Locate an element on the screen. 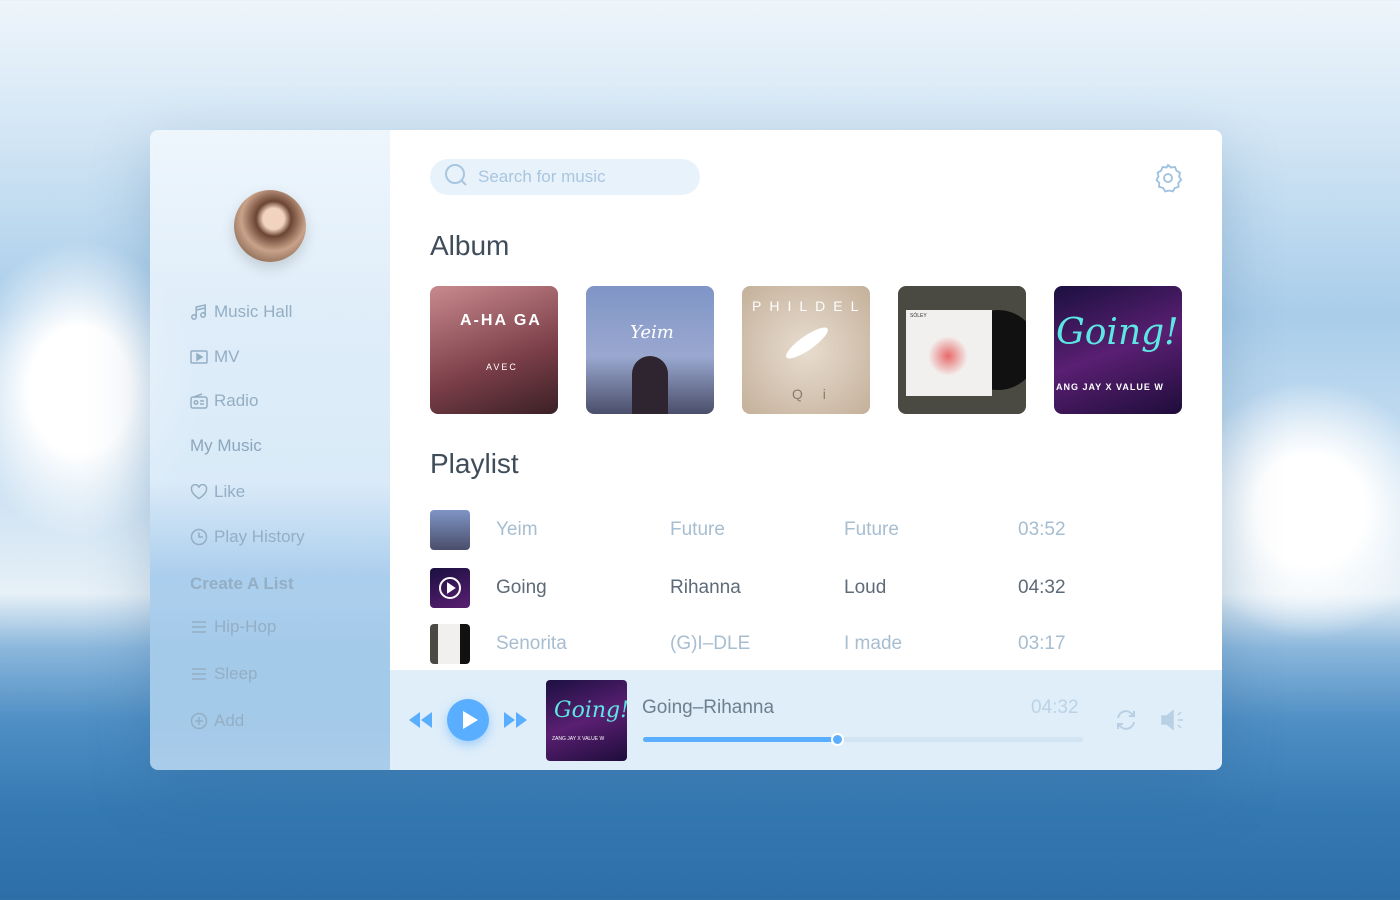 The height and width of the screenshot is (900, 1400). sidebar-item-play-history: Play History is located at coordinates (247, 537).